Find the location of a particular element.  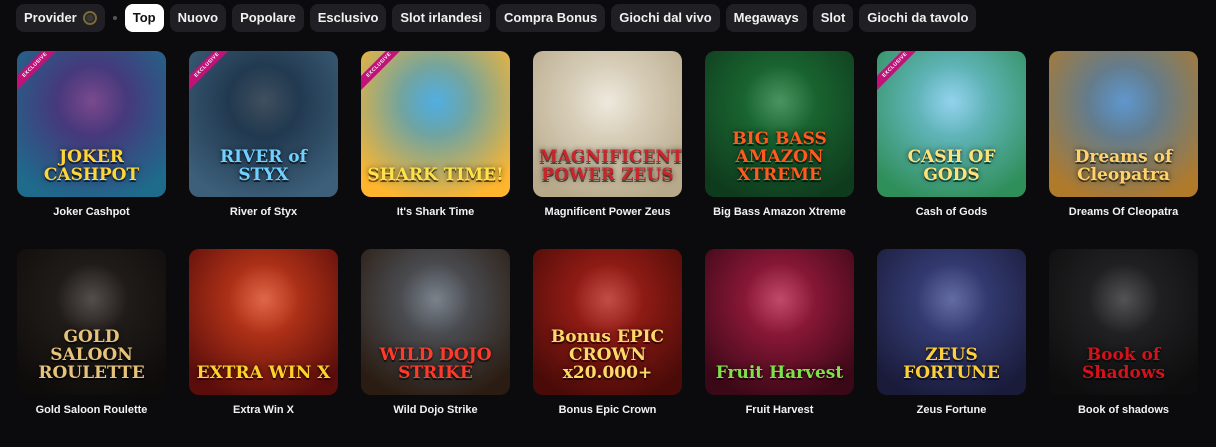

filter-chip-provider: Provider is located at coordinates (60, 18).